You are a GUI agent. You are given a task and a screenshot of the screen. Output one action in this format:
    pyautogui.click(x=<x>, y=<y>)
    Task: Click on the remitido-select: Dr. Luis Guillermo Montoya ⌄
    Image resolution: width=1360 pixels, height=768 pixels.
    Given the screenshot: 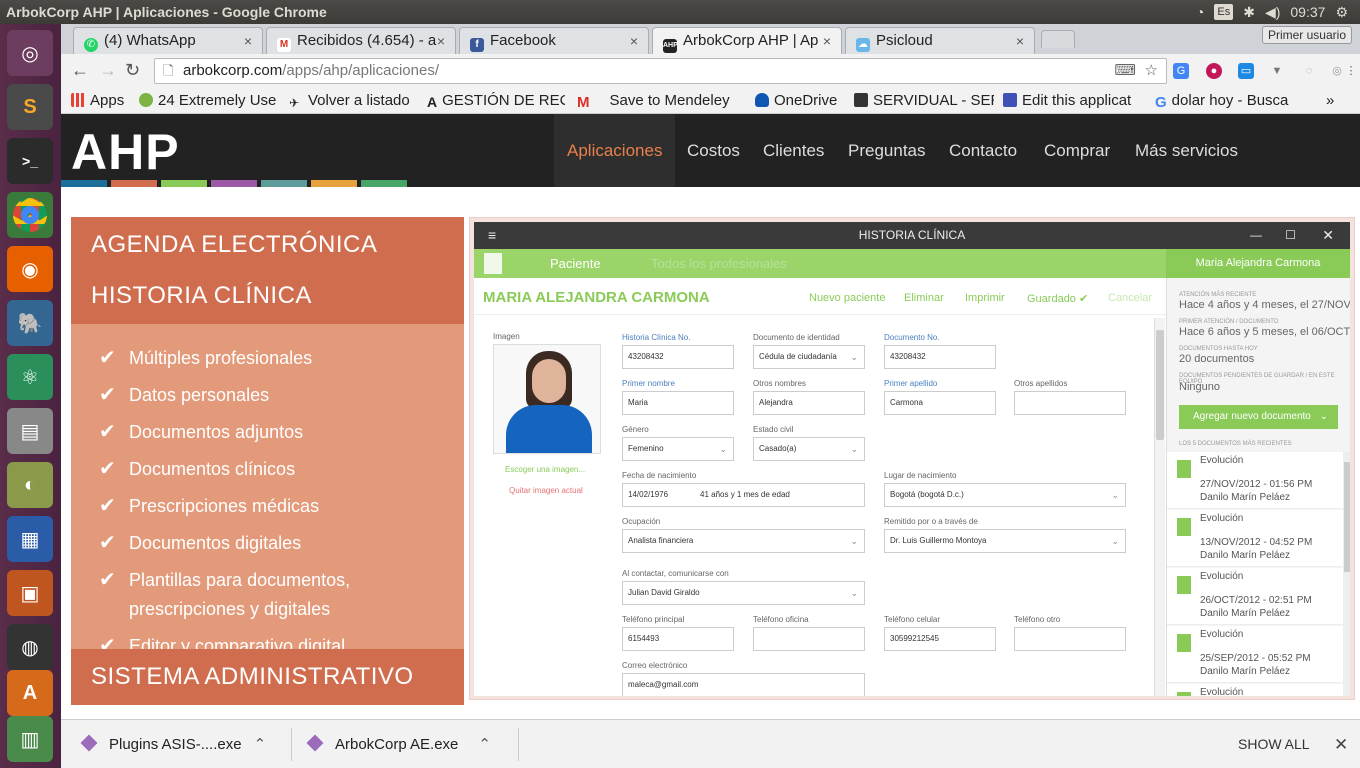 What is the action you would take?
    pyautogui.click(x=1005, y=541)
    